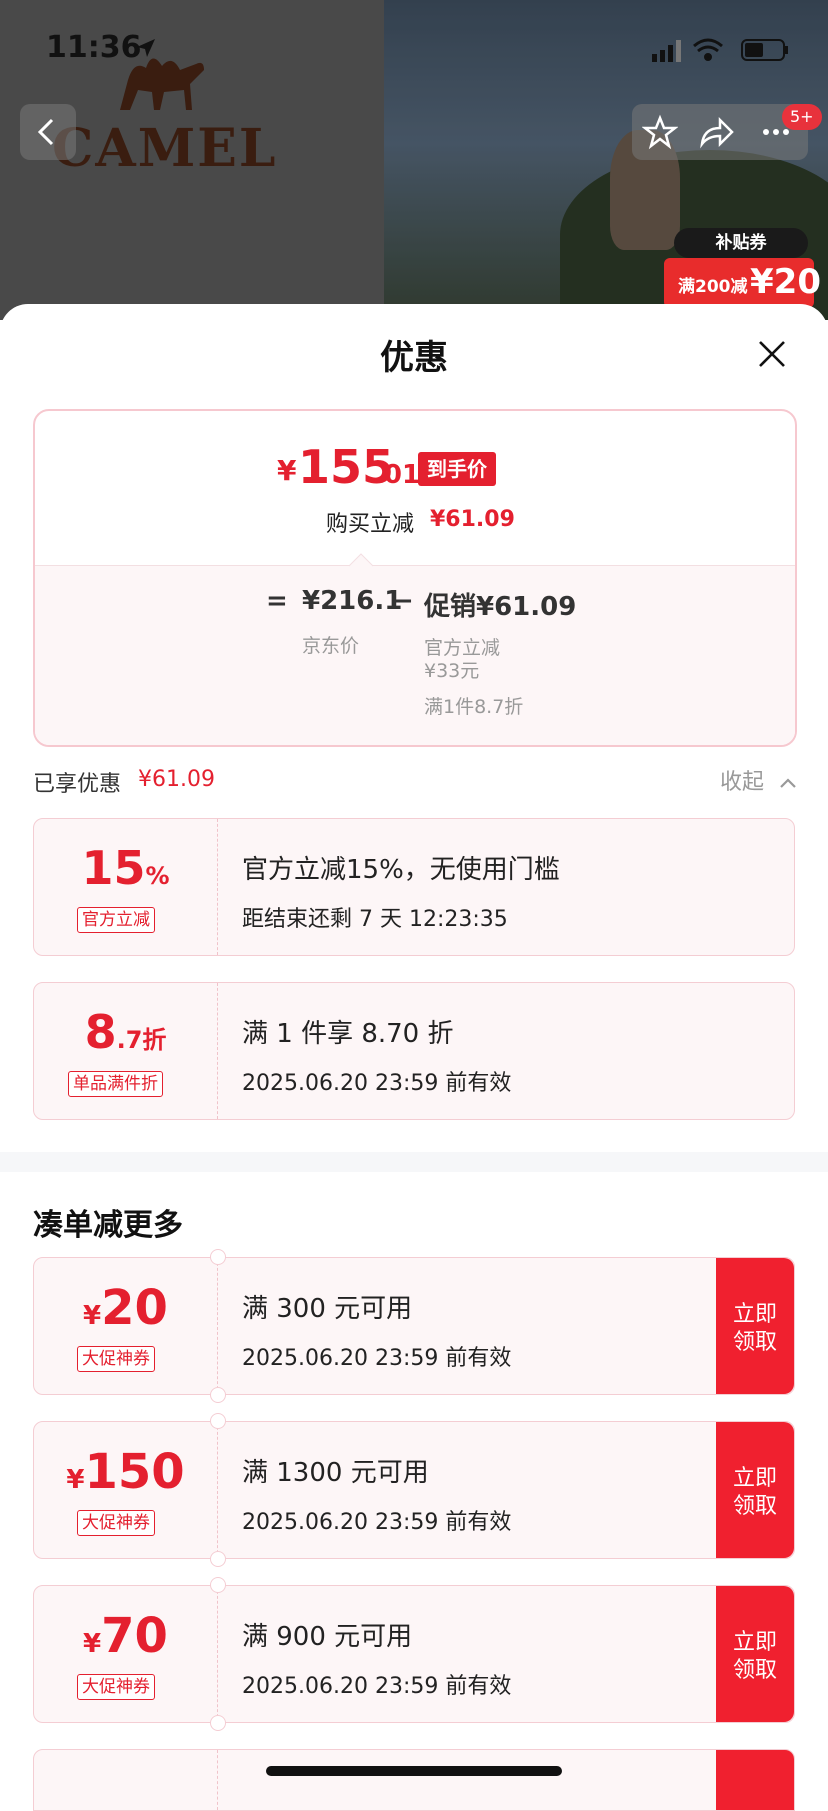 The height and width of the screenshot is (1811, 828). I want to click on subsidy-coupon: 满200减 ¥20, so click(742, 283).